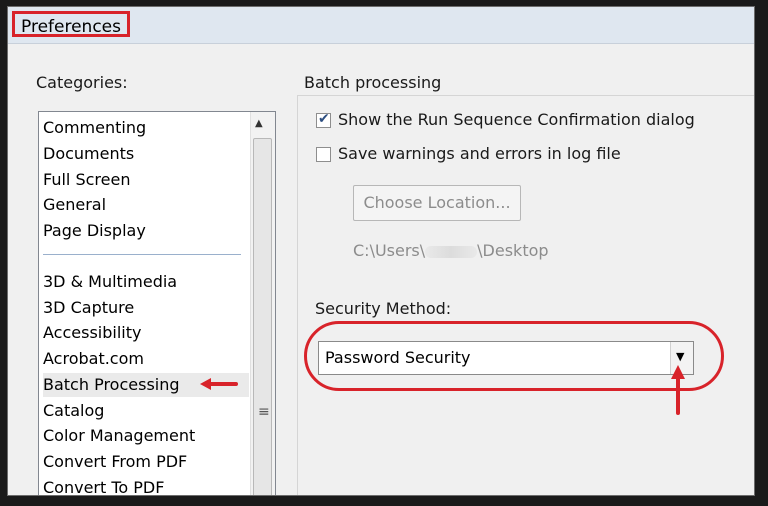 The image size is (768, 506). Describe the element at coordinates (219, 384) in the screenshot. I see `annotation-arrow-left-icon` at that location.